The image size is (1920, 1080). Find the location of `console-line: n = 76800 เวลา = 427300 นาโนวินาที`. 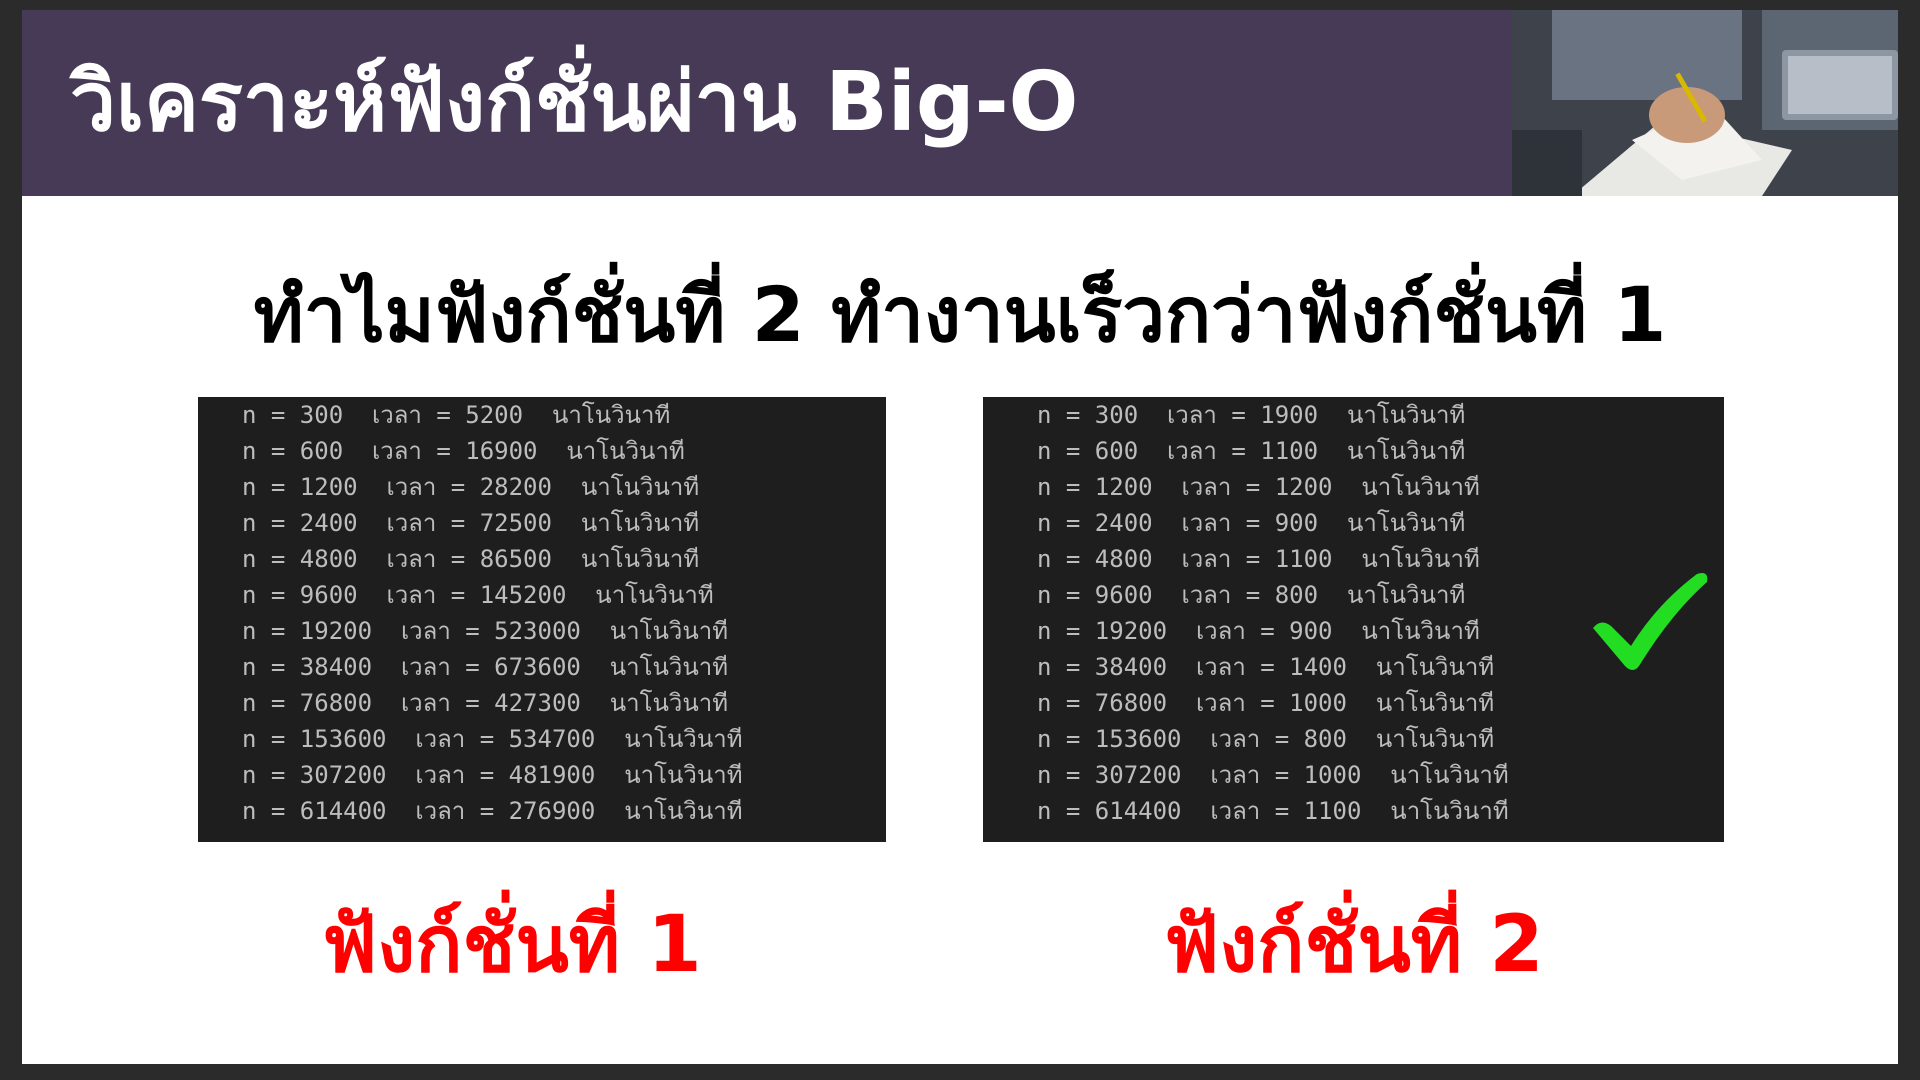

console-line: n = 76800 เวลา = 427300 นาโนวินาที is located at coordinates (485, 703).